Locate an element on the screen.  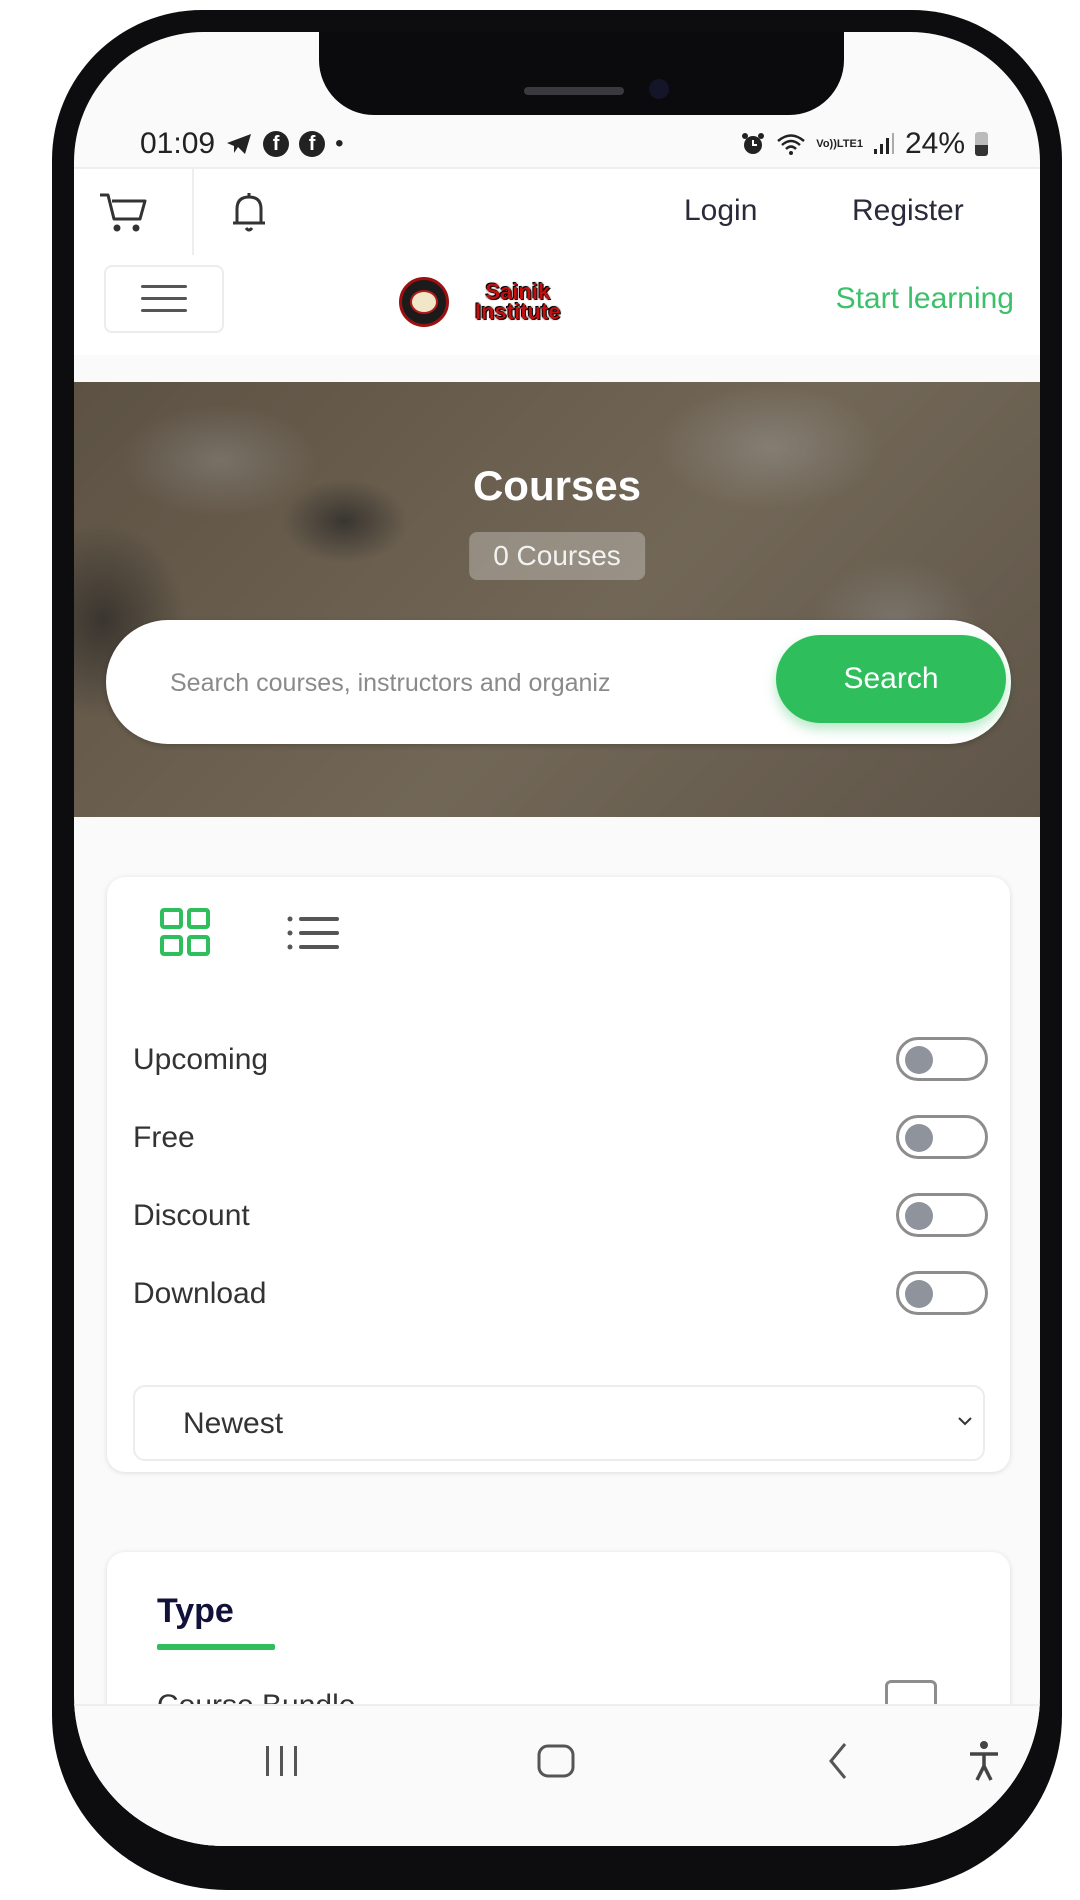
status-right: Vo)) LTE1 24% is located at coordinates (864, 144).